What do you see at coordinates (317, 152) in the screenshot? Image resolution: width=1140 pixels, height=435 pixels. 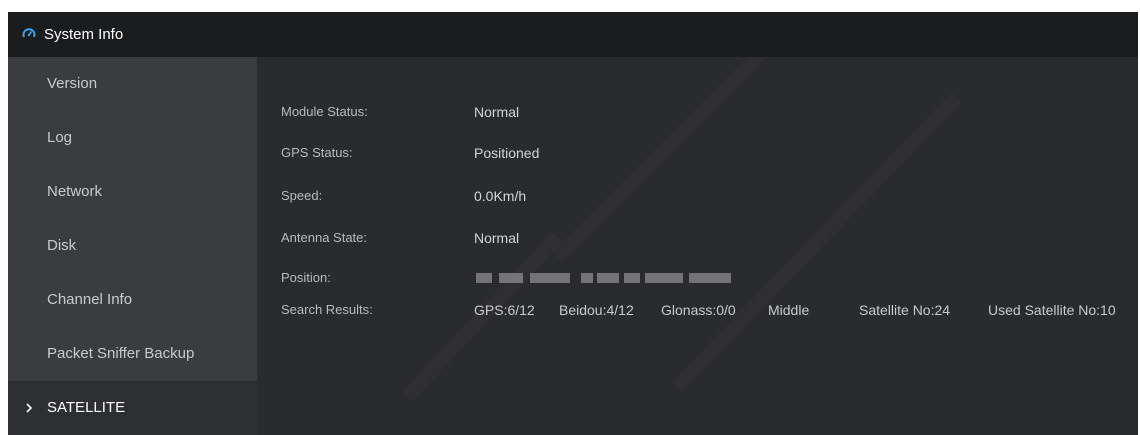 I see `gps-status-label: GPS Status:` at bounding box center [317, 152].